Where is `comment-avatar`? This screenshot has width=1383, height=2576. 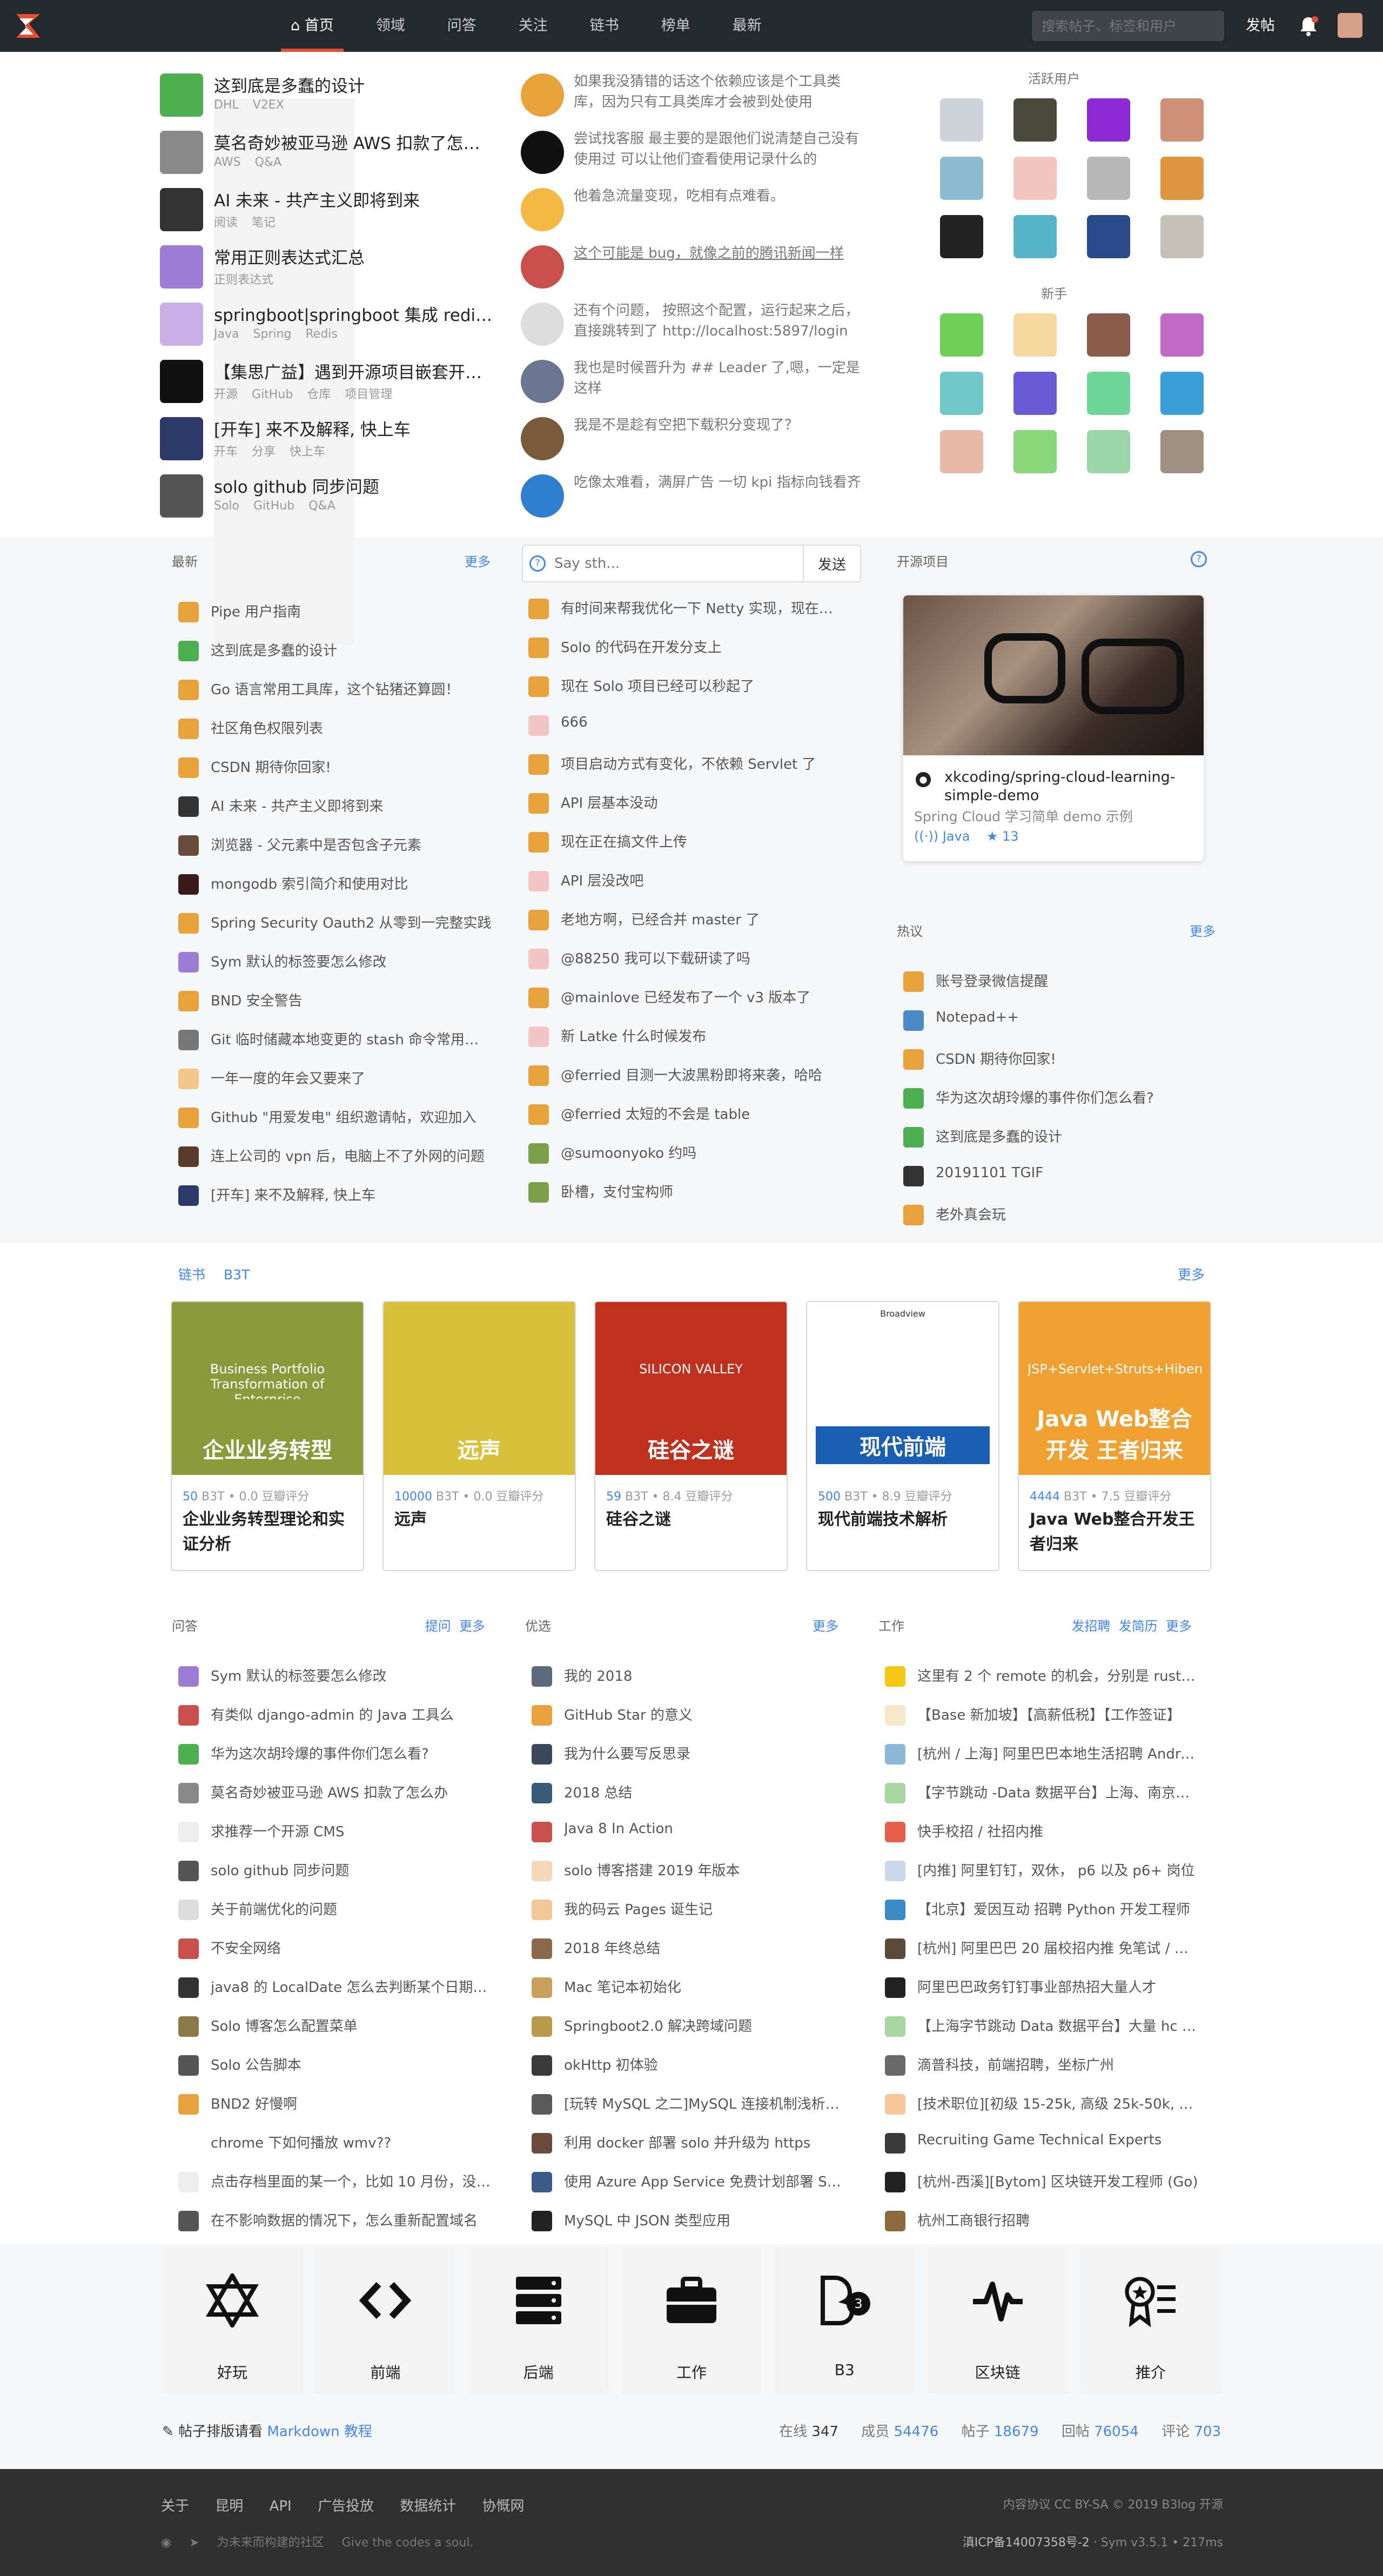 comment-avatar is located at coordinates (542, 496).